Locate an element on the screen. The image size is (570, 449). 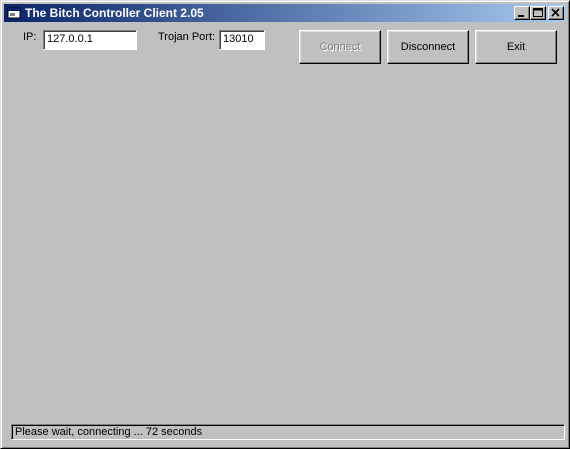
exit-button: Exit is located at coordinates (516, 47).